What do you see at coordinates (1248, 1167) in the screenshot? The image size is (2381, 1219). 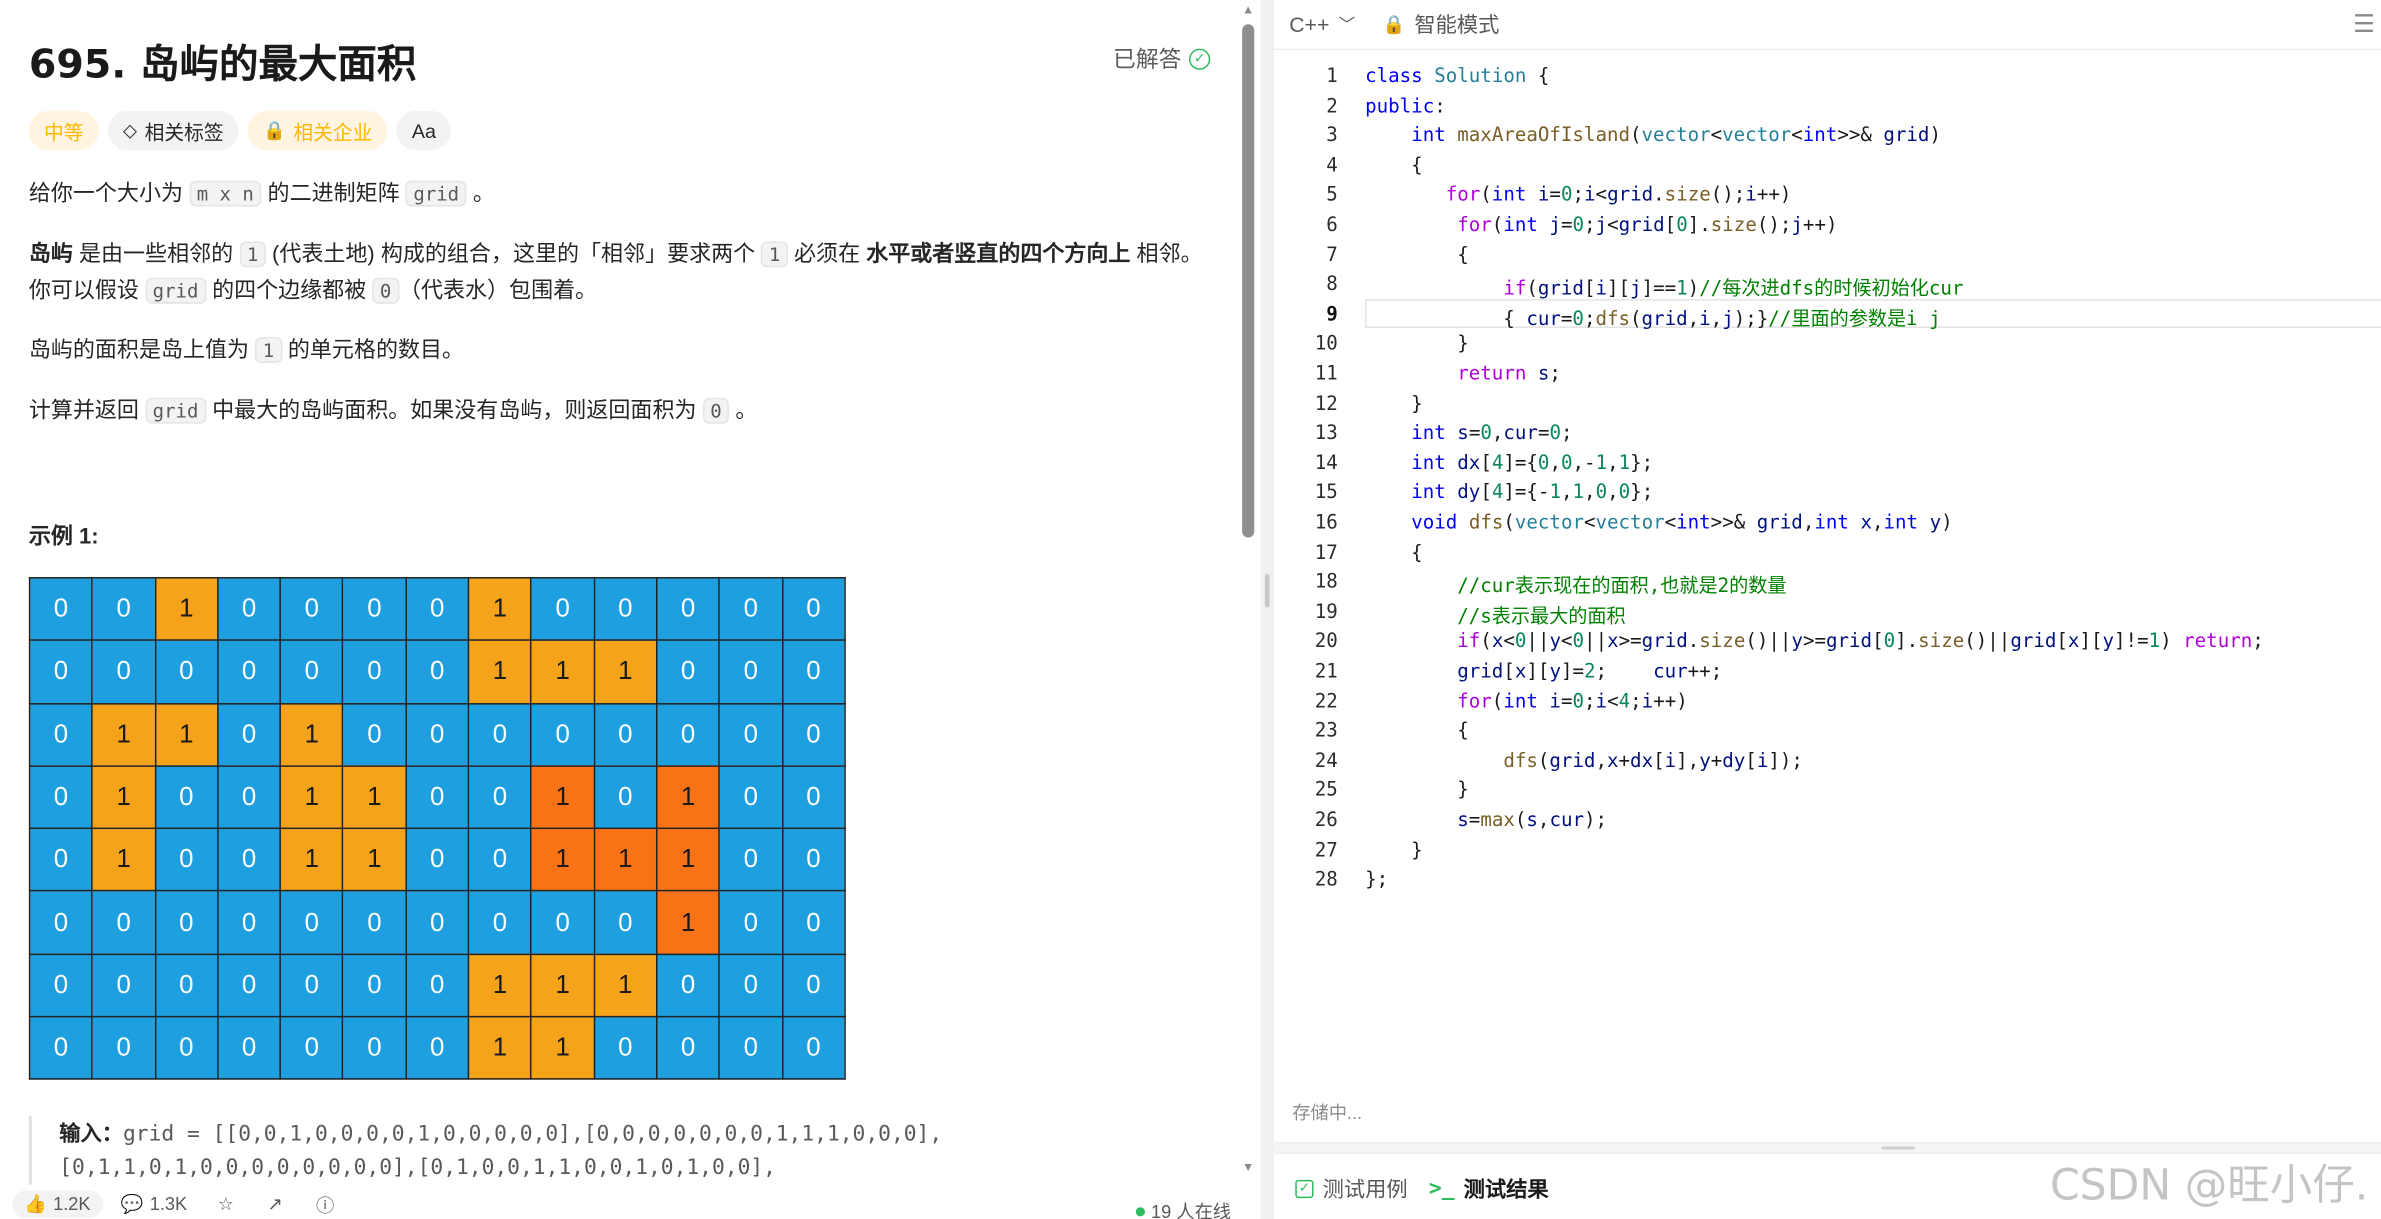 I see `scroll-down-icon: ▼` at bounding box center [1248, 1167].